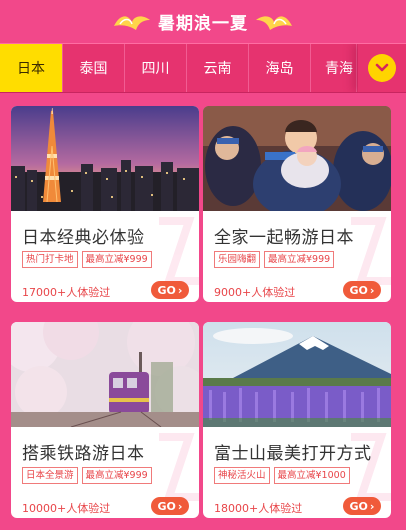  I want to click on card-tag: 神秘活火山, so click(242, 475).